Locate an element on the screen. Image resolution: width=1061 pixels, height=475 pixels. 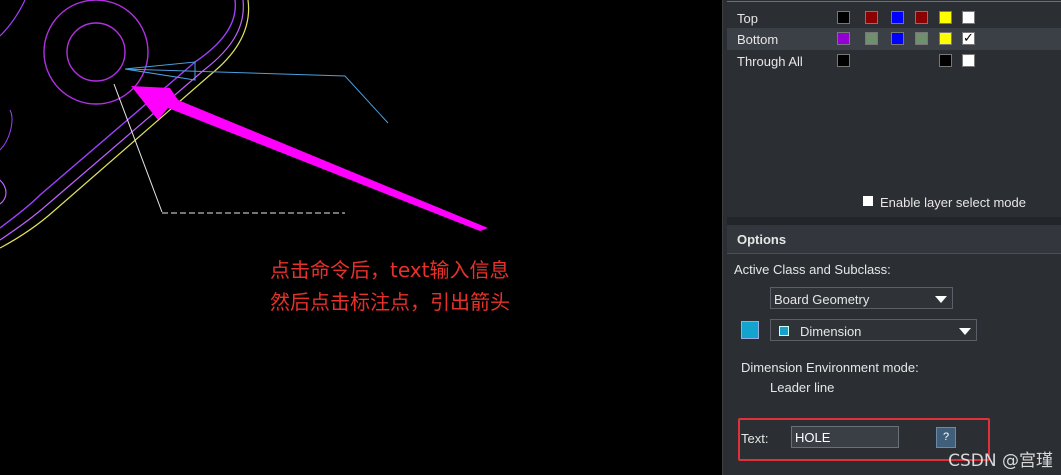
annotation-line-1: 点击命令后，text输入信息 is located at coordinates (390, 270).